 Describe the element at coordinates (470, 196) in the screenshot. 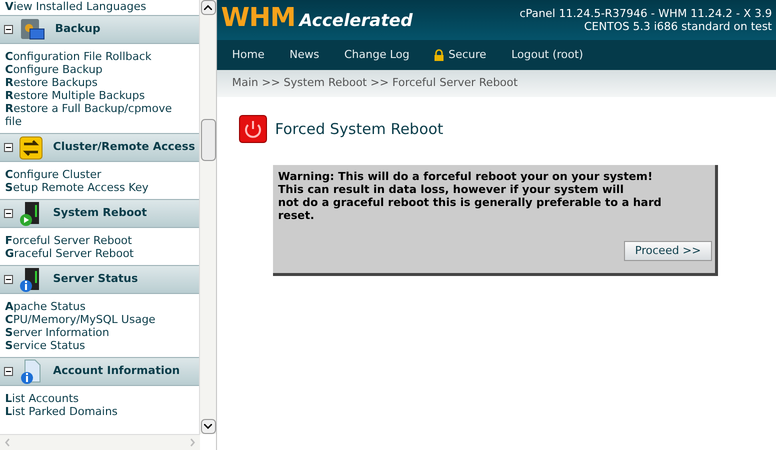

I see `warning-text: Warning: This will do a forceful reboot your on your system! This can result in data loss, however if your system will not do a graceful reboot this is generally preferable to a hard reset.` at that location.